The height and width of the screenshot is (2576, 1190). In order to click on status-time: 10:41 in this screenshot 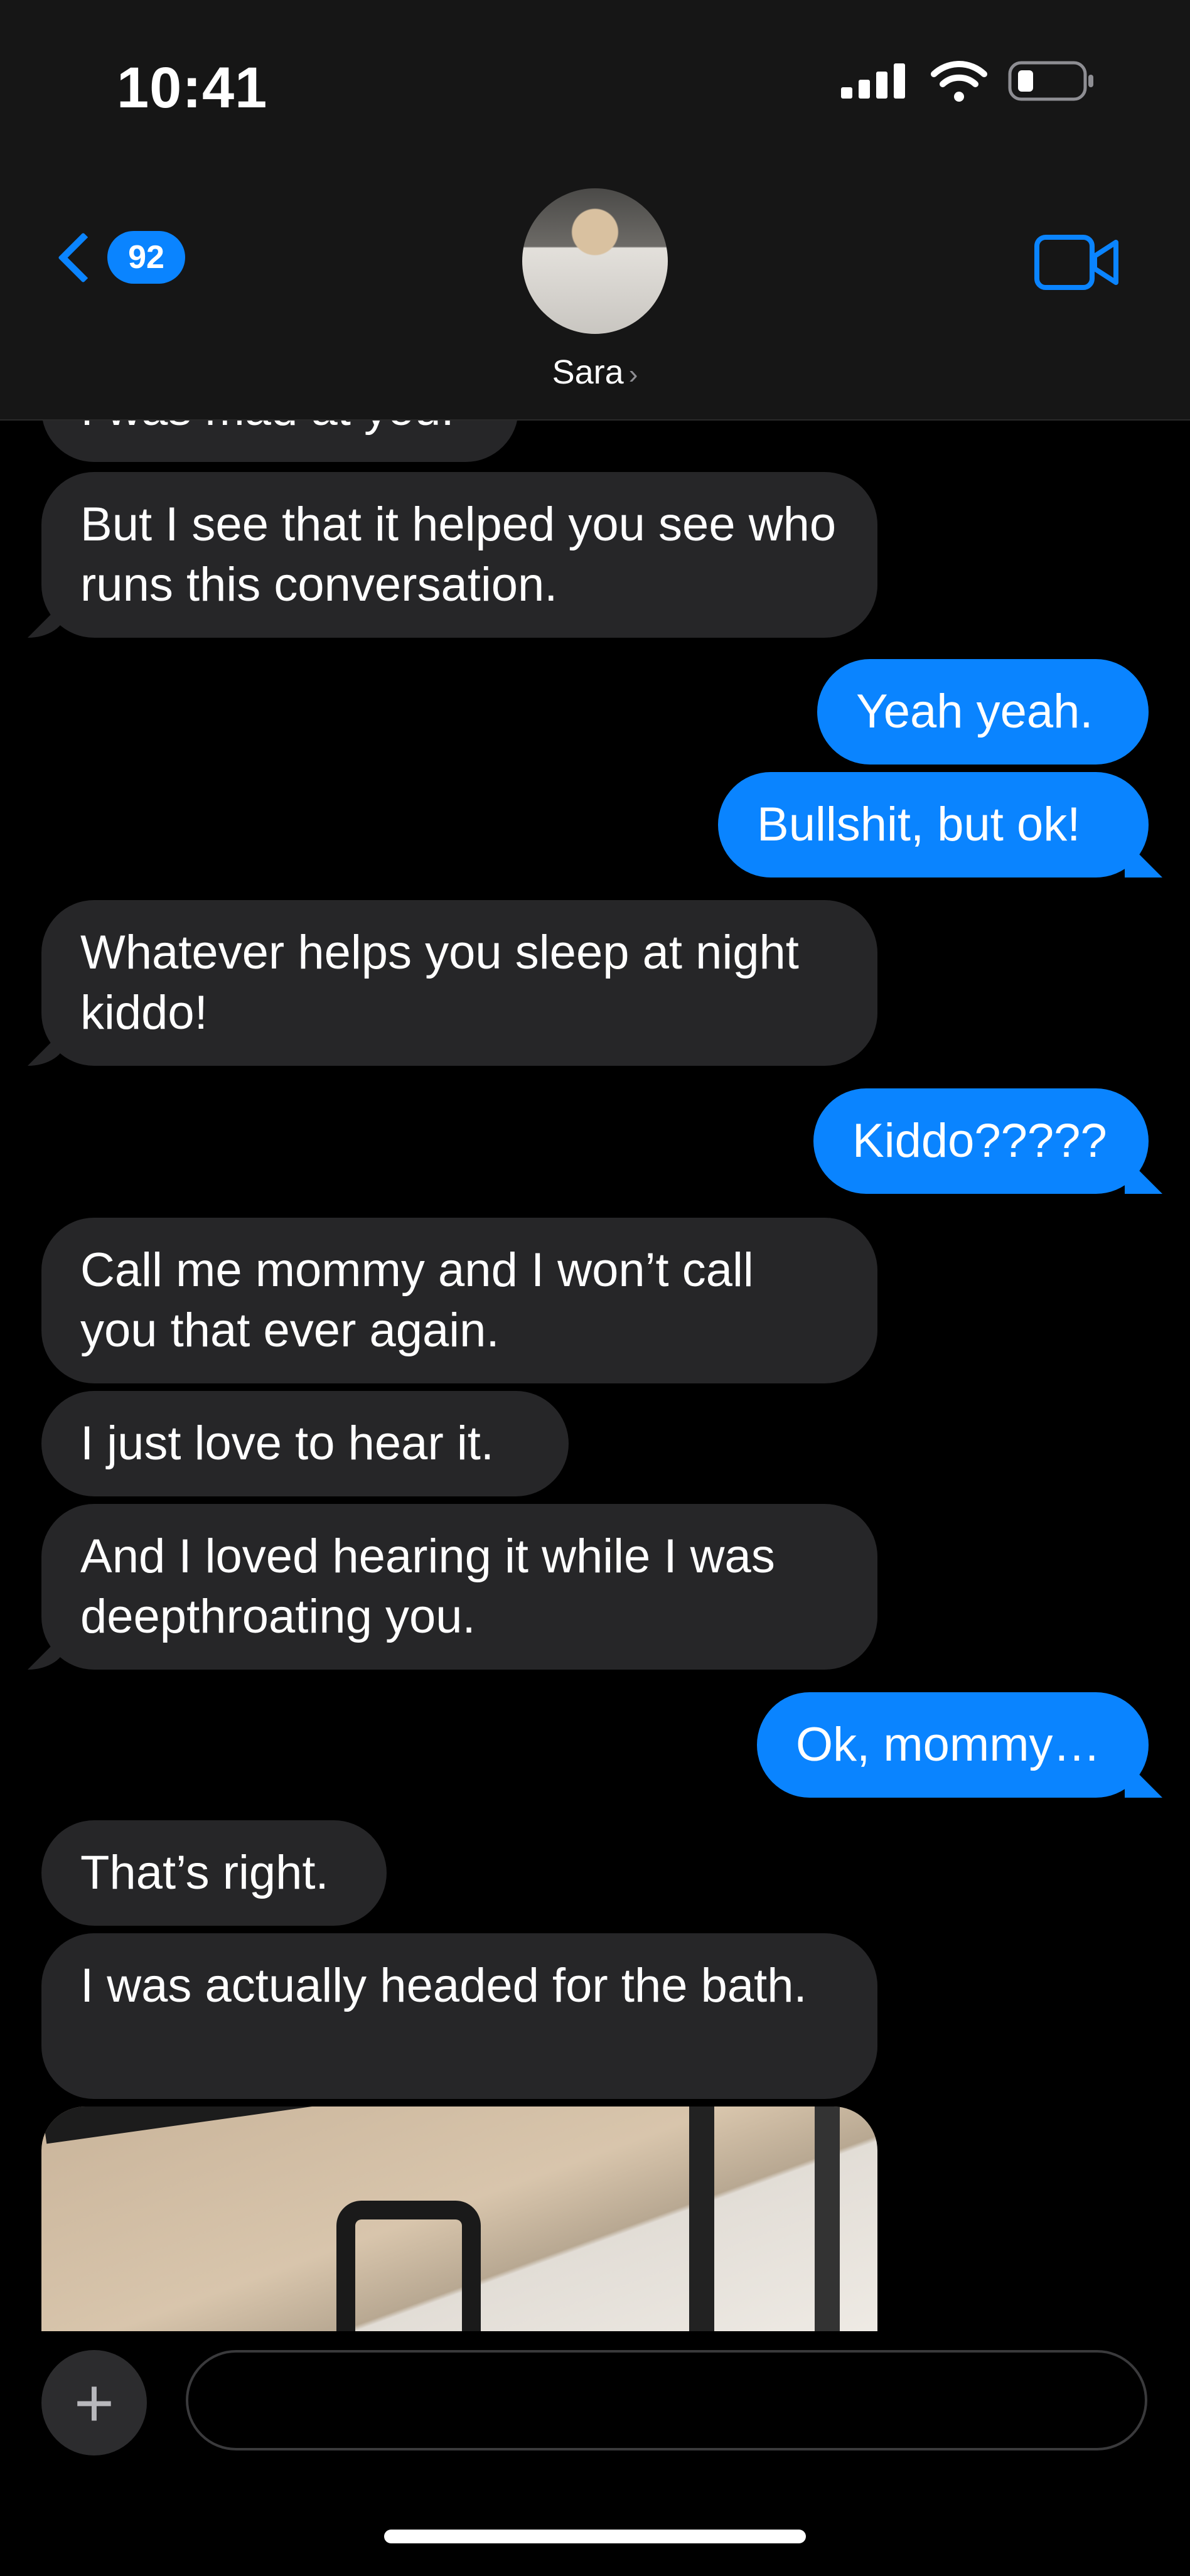, I will do `click(192, 88)`.